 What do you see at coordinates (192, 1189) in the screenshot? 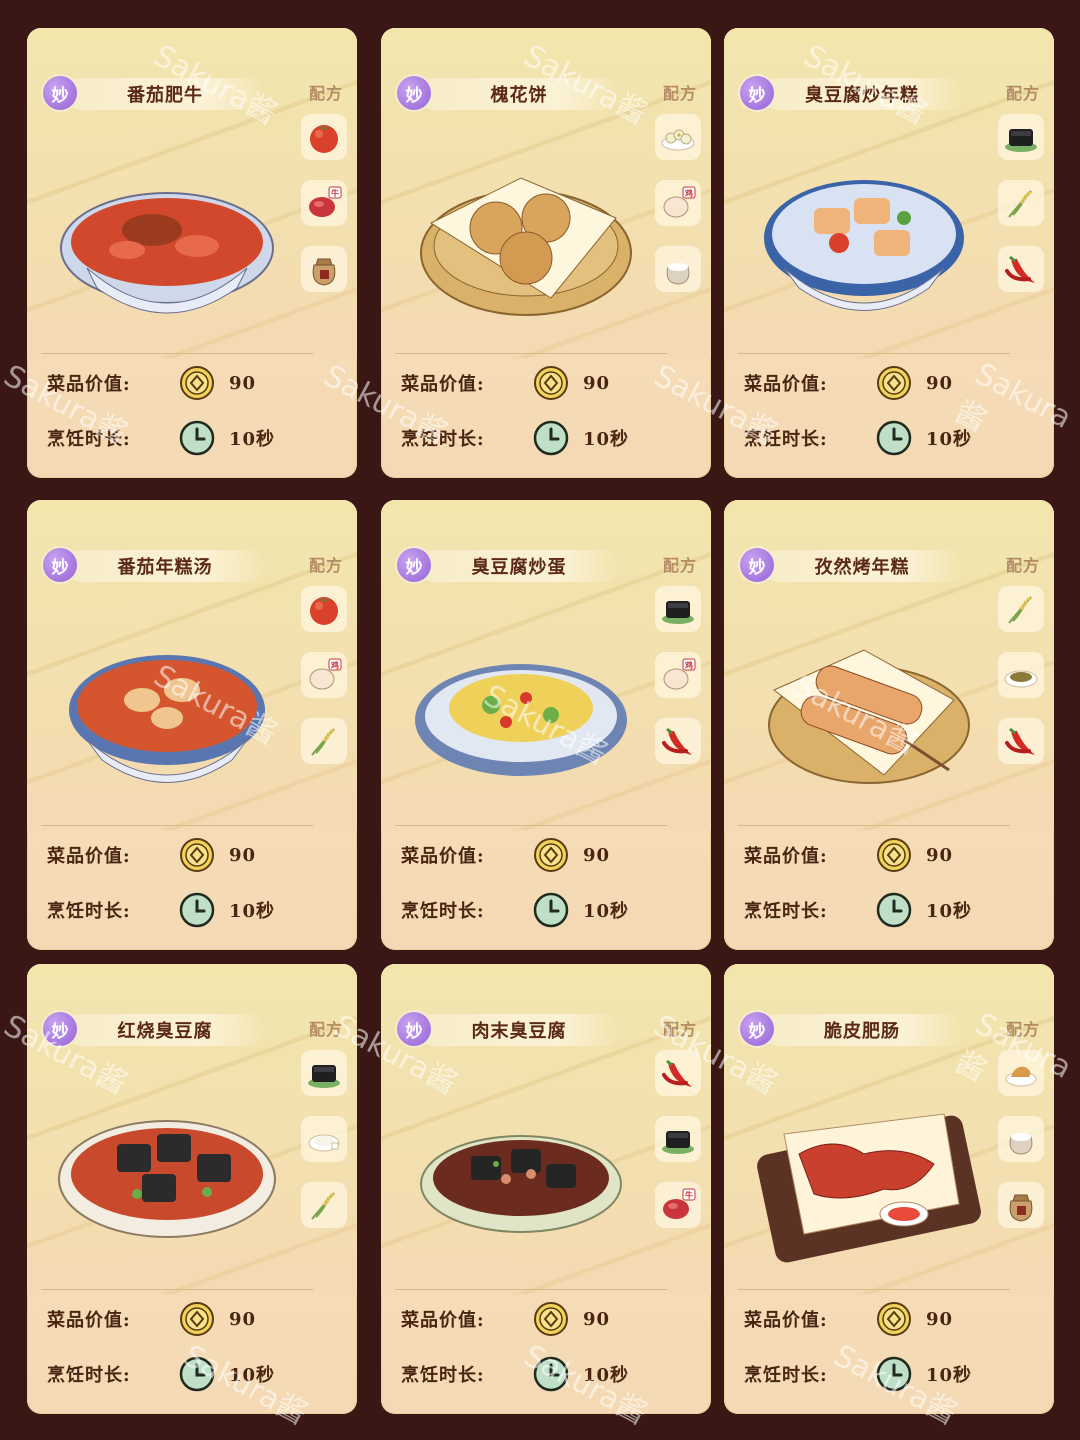
I see `recipe-card: 妙 红烧臭豆腐 配方 菜品价值: 90 烹饪时长: 10秒` at bounding box center [192, 1189].